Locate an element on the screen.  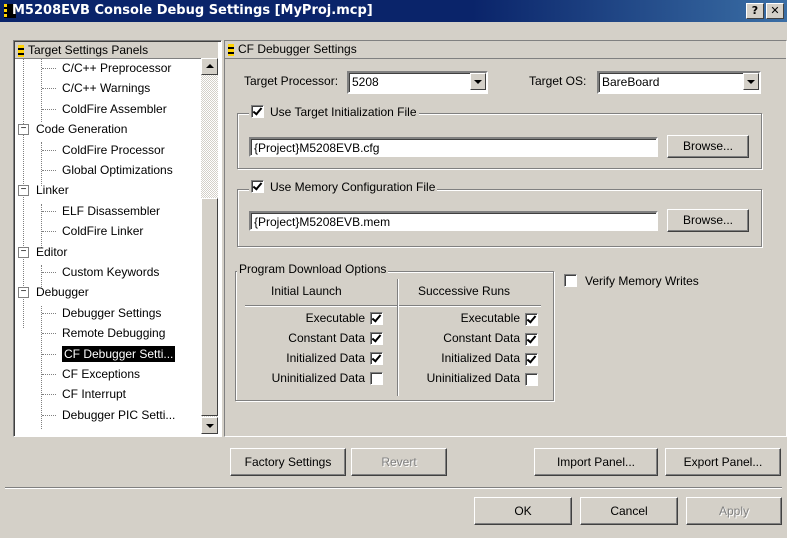
initial-row-label: Initialized Data is located at coordinates (325, 358).